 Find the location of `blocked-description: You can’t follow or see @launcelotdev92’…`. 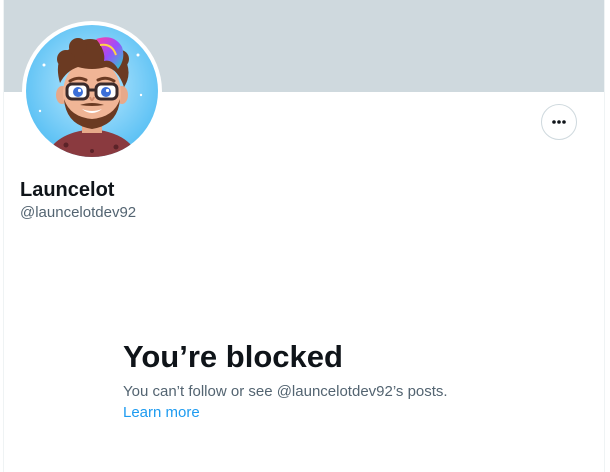

blocked-description: You can’t follow or see @launcelotdev92’… is located at coordinates (285, 391).